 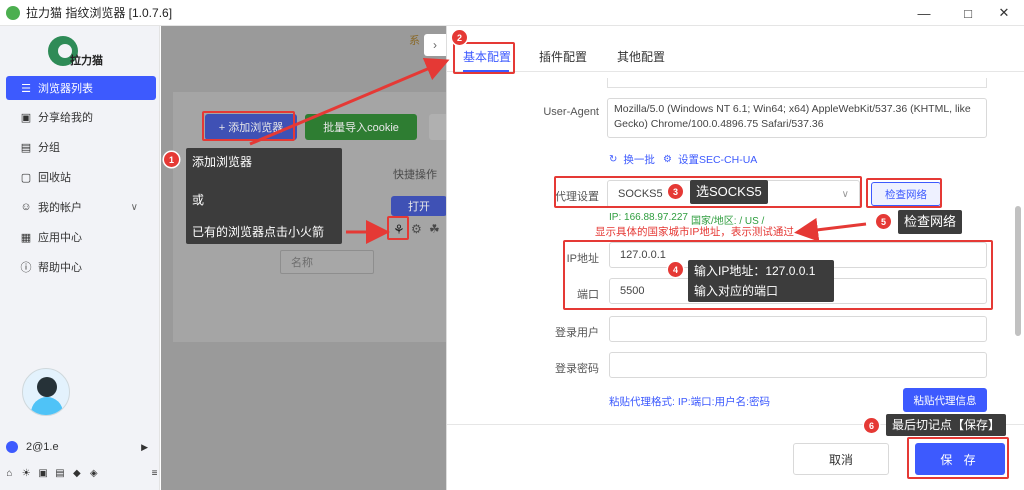 I want to click on column-header-actions: 快捷操作, so click(x=415, y=175).